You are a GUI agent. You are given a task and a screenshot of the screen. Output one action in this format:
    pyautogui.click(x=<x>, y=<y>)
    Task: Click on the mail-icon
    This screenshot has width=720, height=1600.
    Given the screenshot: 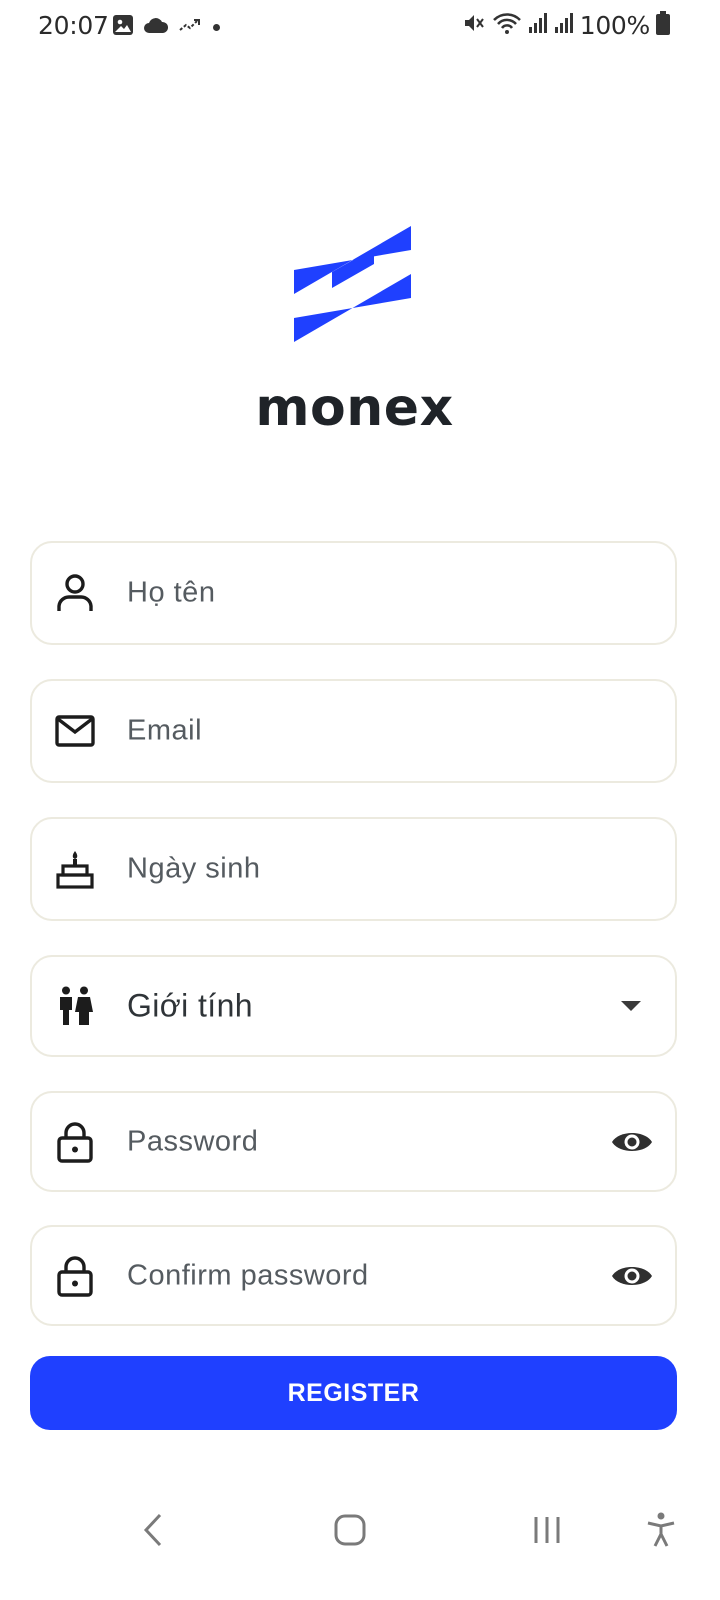 What is the action you would take?
    pyautogui.click(x=75, y=731)
    